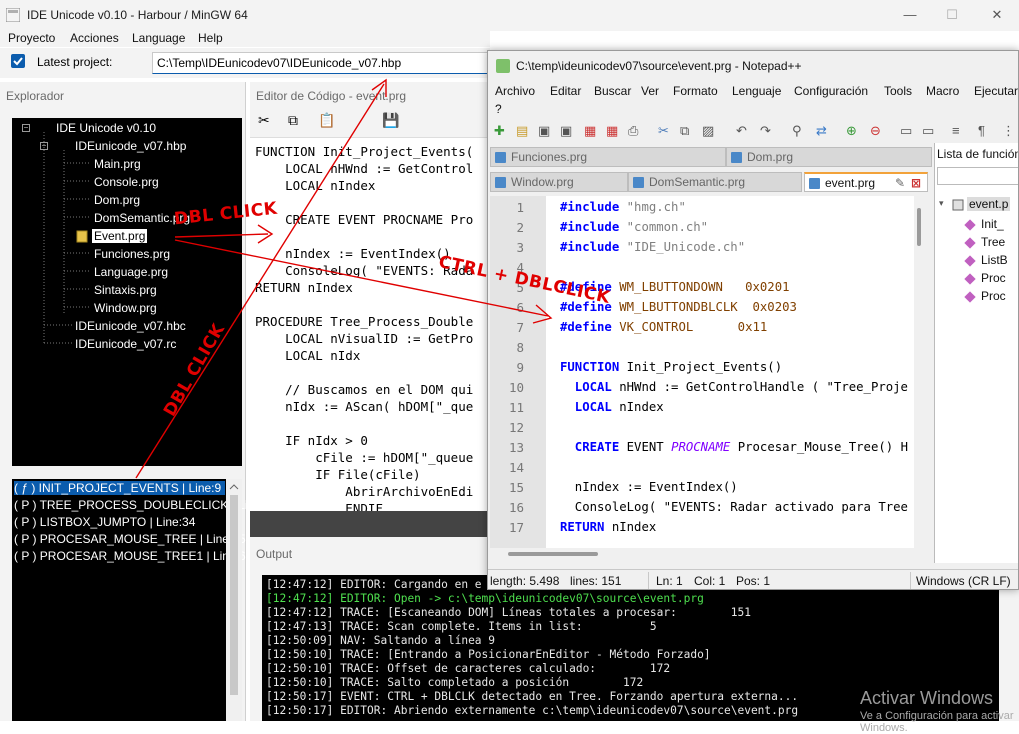 Image resolution: width=1019 pixels, height=734 pixels. I want to click on file-tab-icon, so click(736, 157).